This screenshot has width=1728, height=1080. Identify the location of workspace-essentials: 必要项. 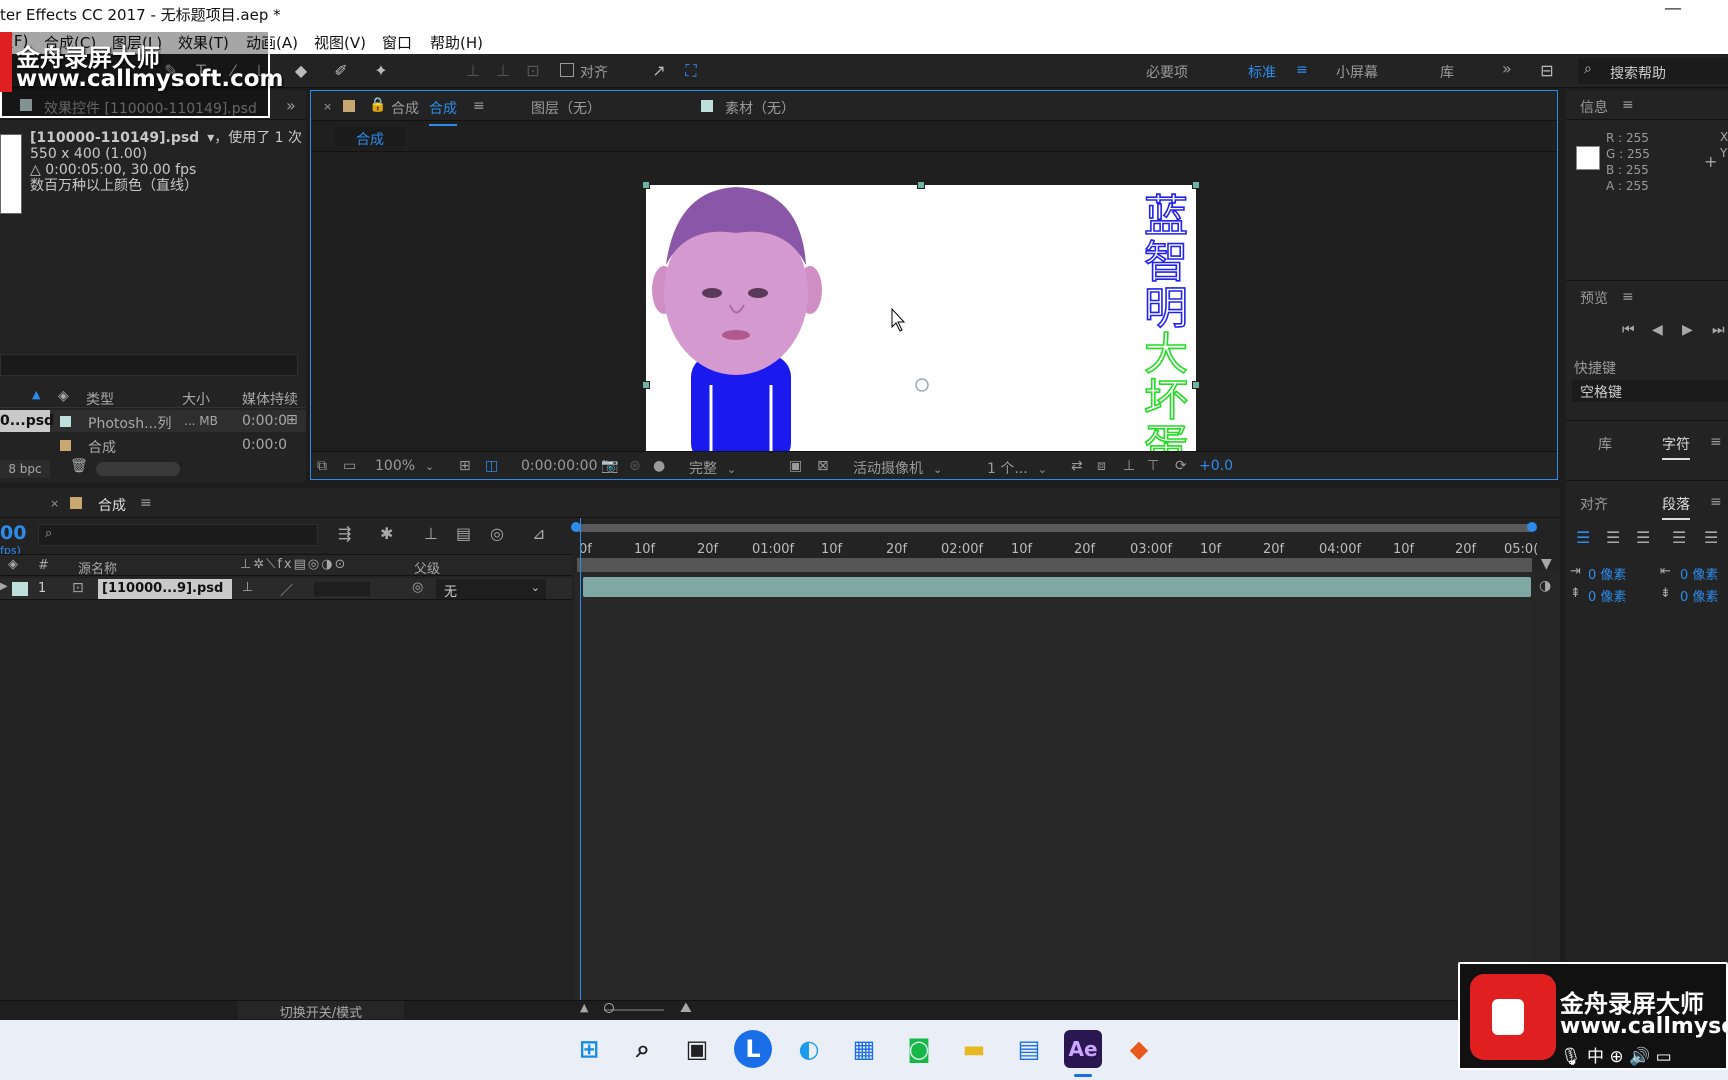
(1167, 72).